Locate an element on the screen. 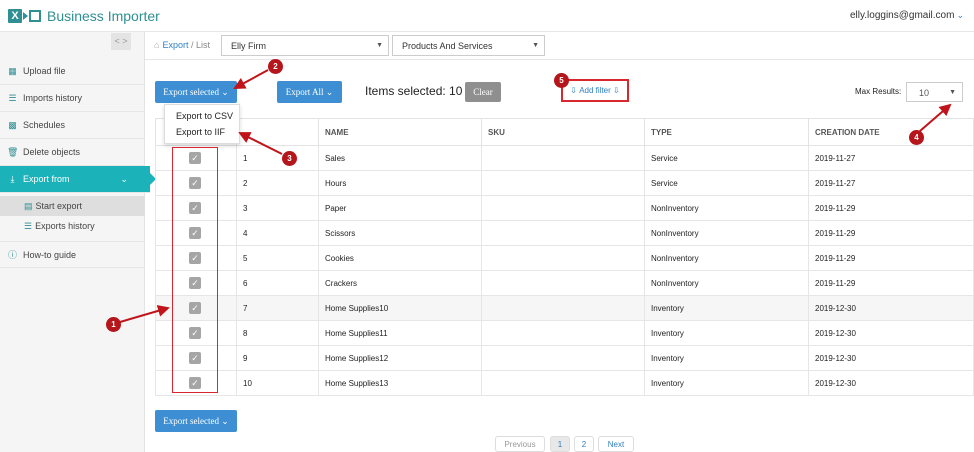 The image size is (974, 452). sidebar-subitem-exports-history: ☰ Exports history is located at coordinates (72, 226).